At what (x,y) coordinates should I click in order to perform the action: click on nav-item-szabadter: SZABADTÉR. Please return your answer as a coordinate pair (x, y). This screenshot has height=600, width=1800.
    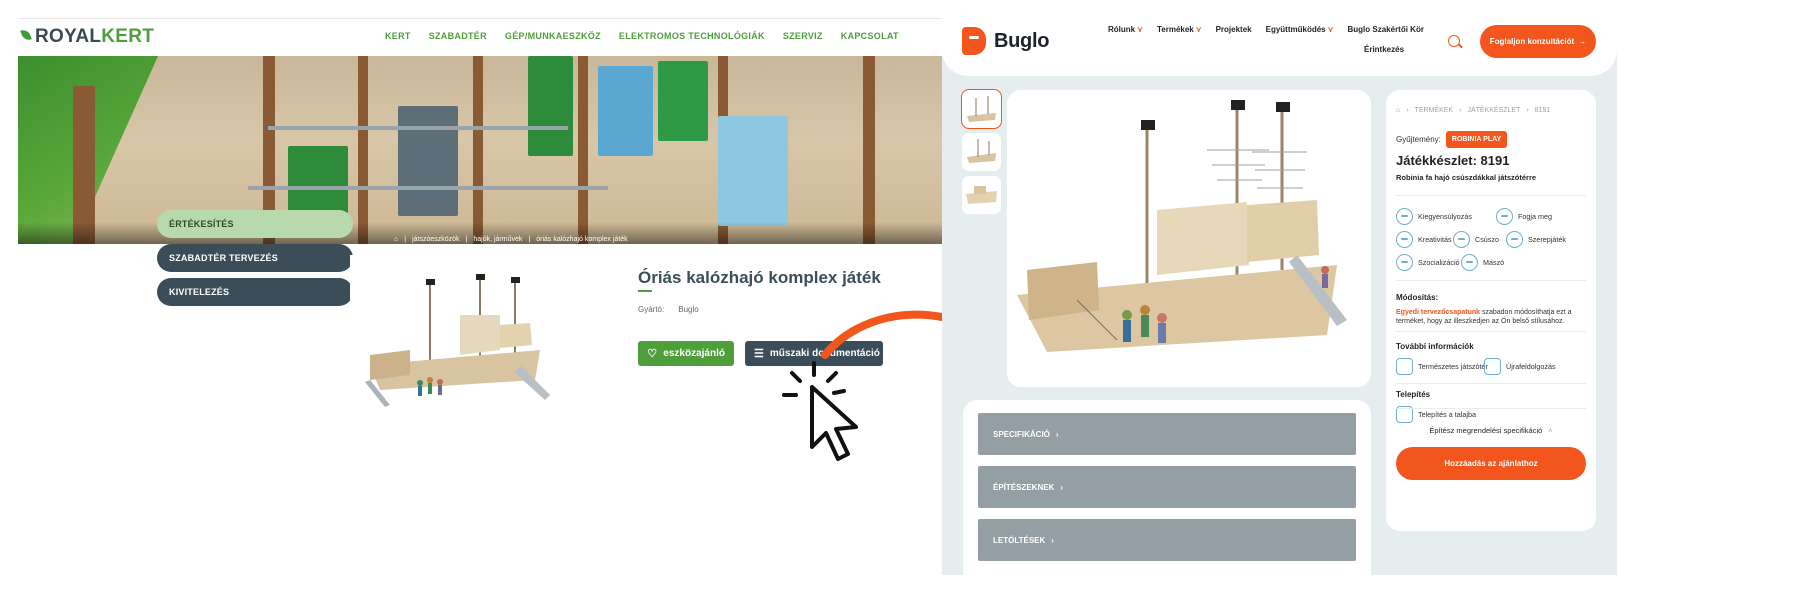
    Looking at the image, I should click on (458, 36).